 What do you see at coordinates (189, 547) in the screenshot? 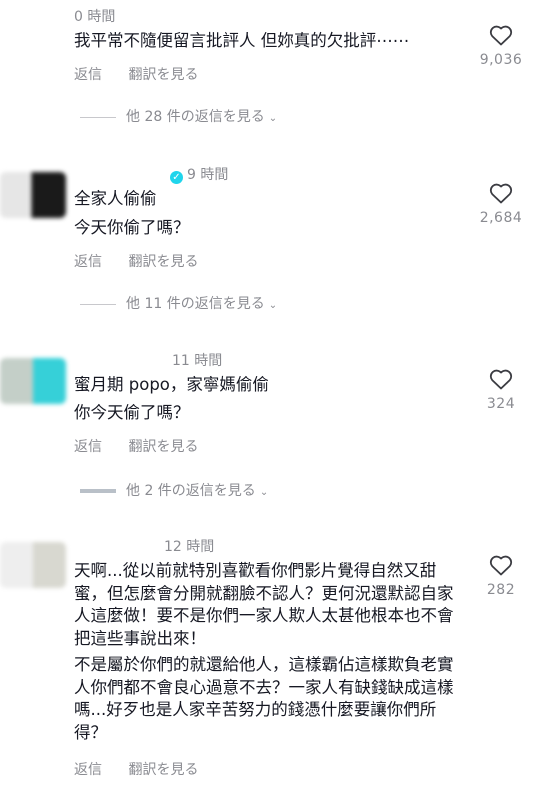
I see `comment-time: 12 時間` at bounding box center [189, 547].